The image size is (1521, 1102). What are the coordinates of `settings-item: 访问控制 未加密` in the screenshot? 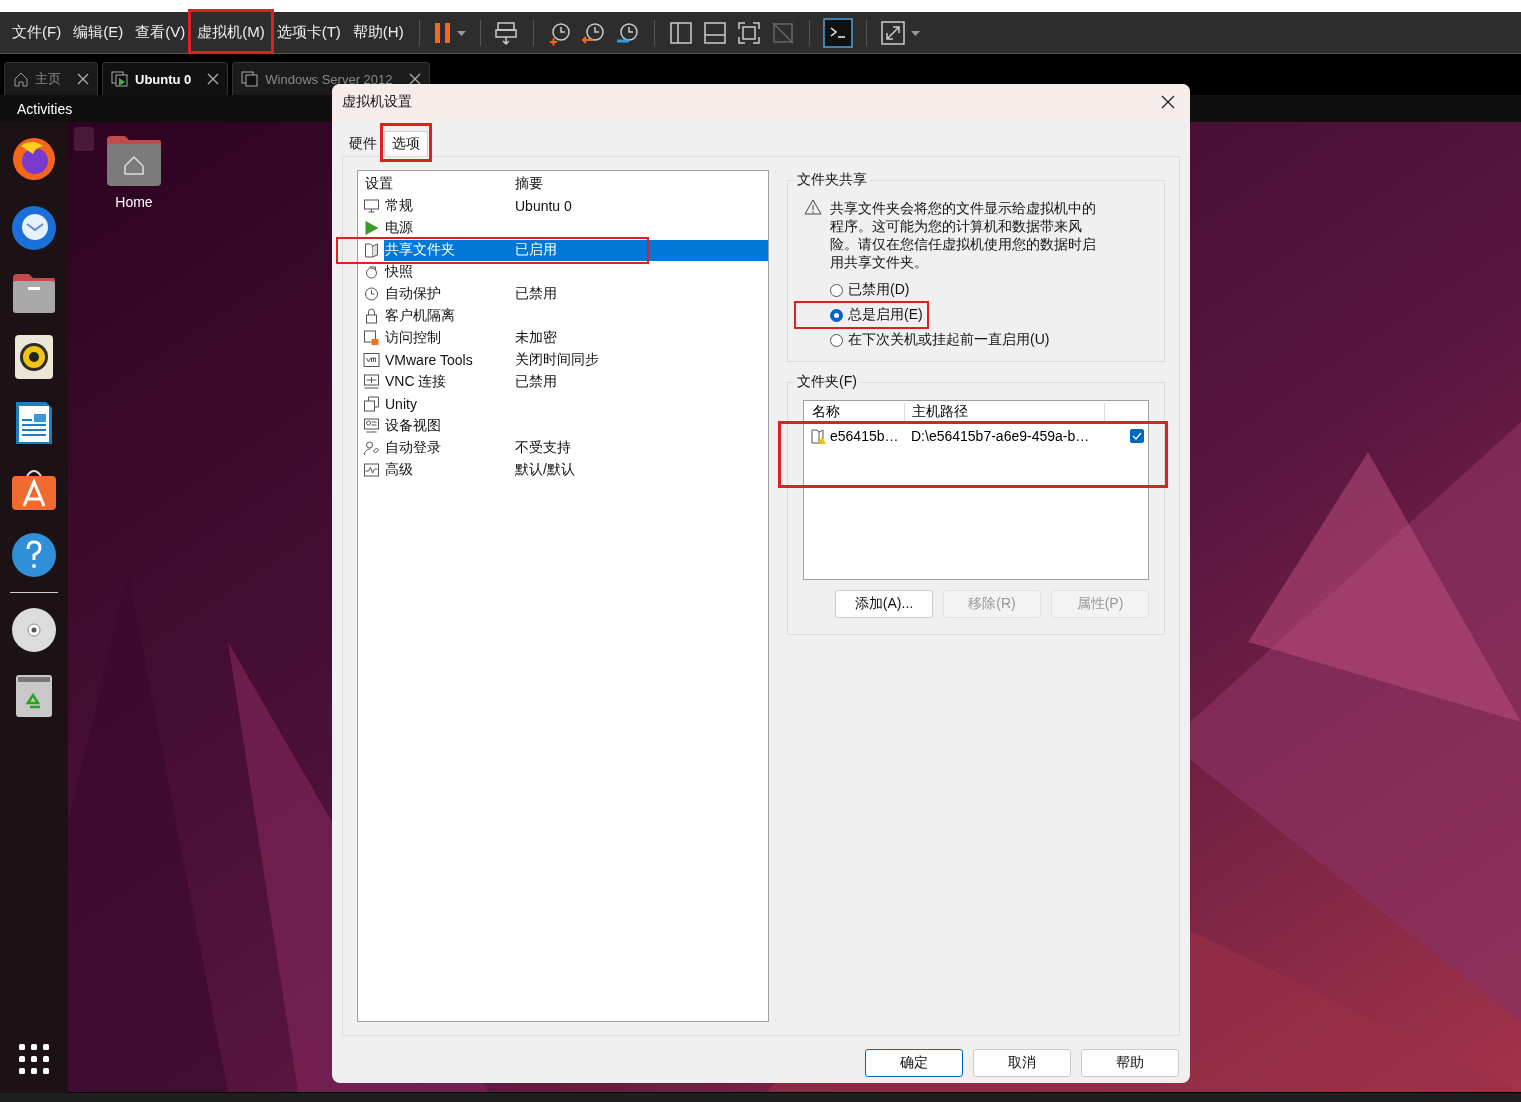 It's located at (576, 338).